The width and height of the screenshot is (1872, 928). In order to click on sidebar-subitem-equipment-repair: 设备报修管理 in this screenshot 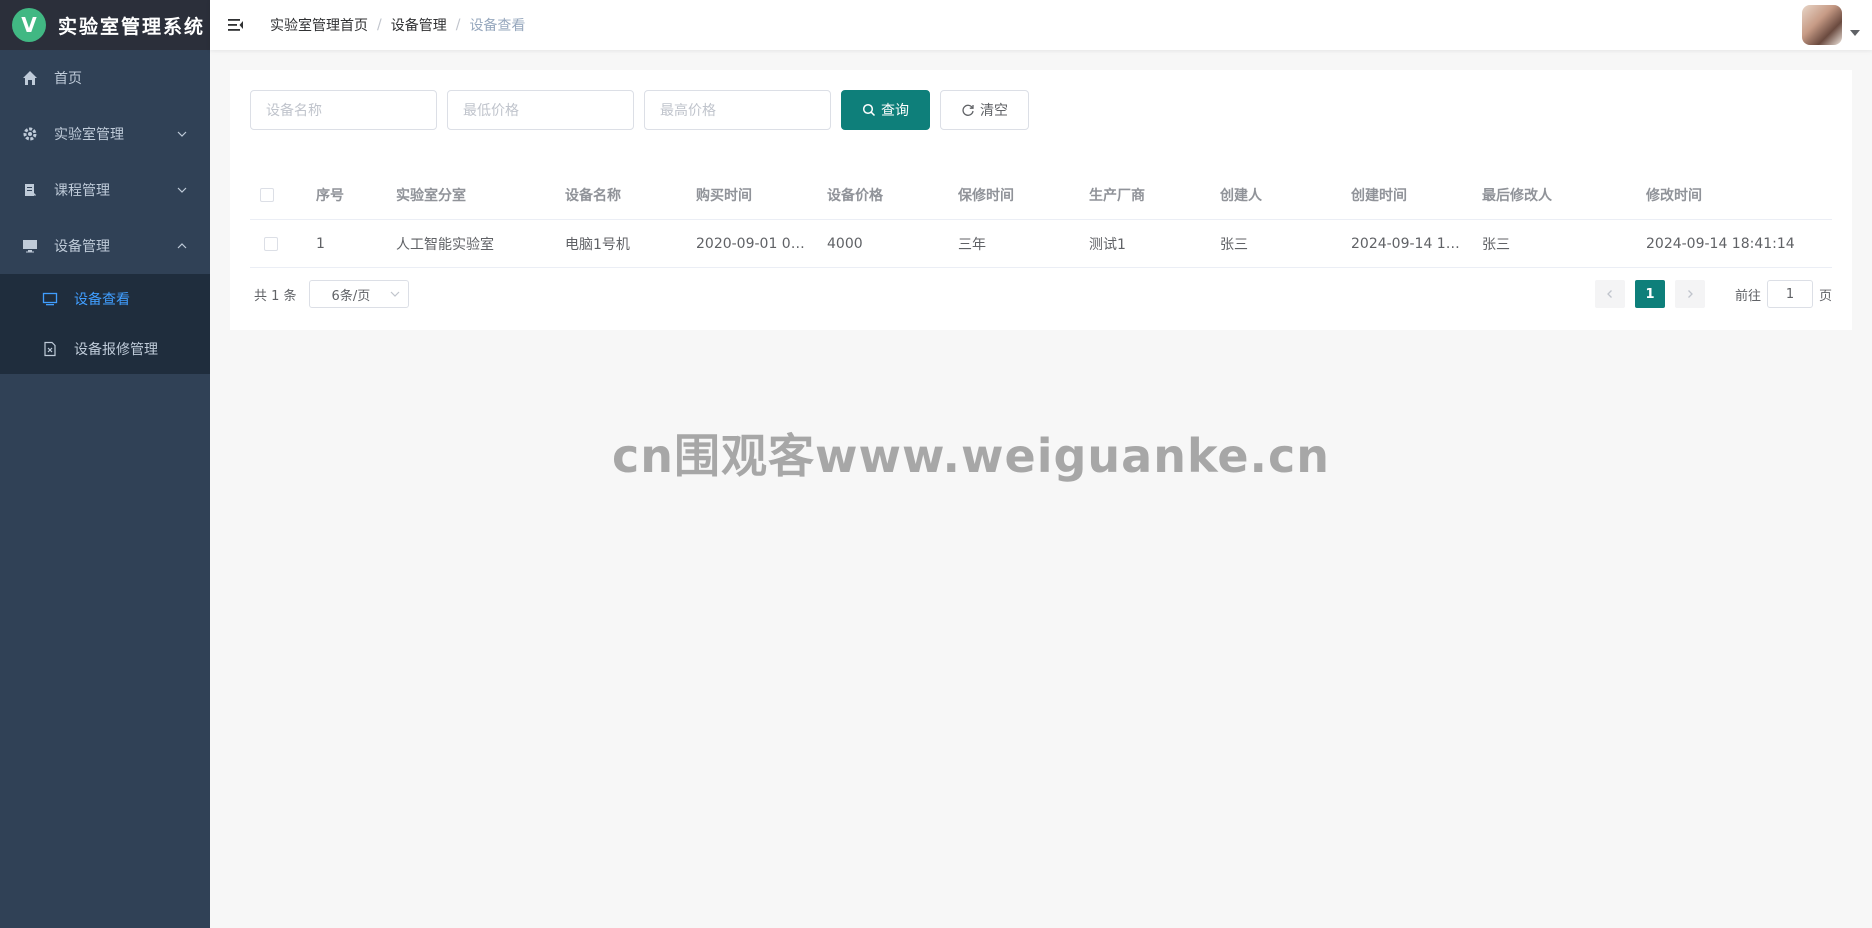, I will do `click(105, 349)`.